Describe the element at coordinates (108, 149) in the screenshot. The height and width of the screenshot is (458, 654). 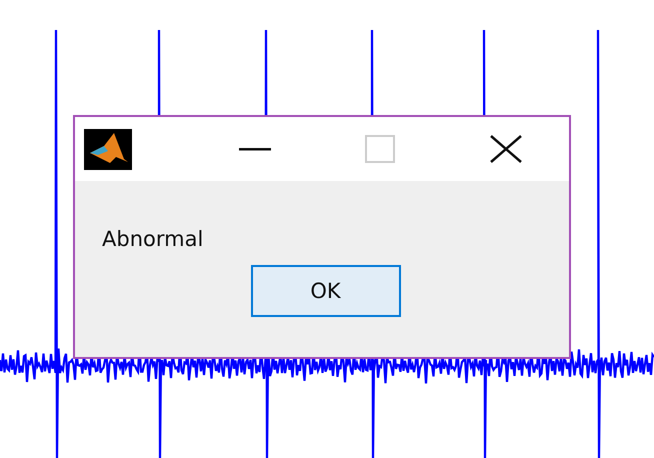
I see `app-logo-icon` at that location.